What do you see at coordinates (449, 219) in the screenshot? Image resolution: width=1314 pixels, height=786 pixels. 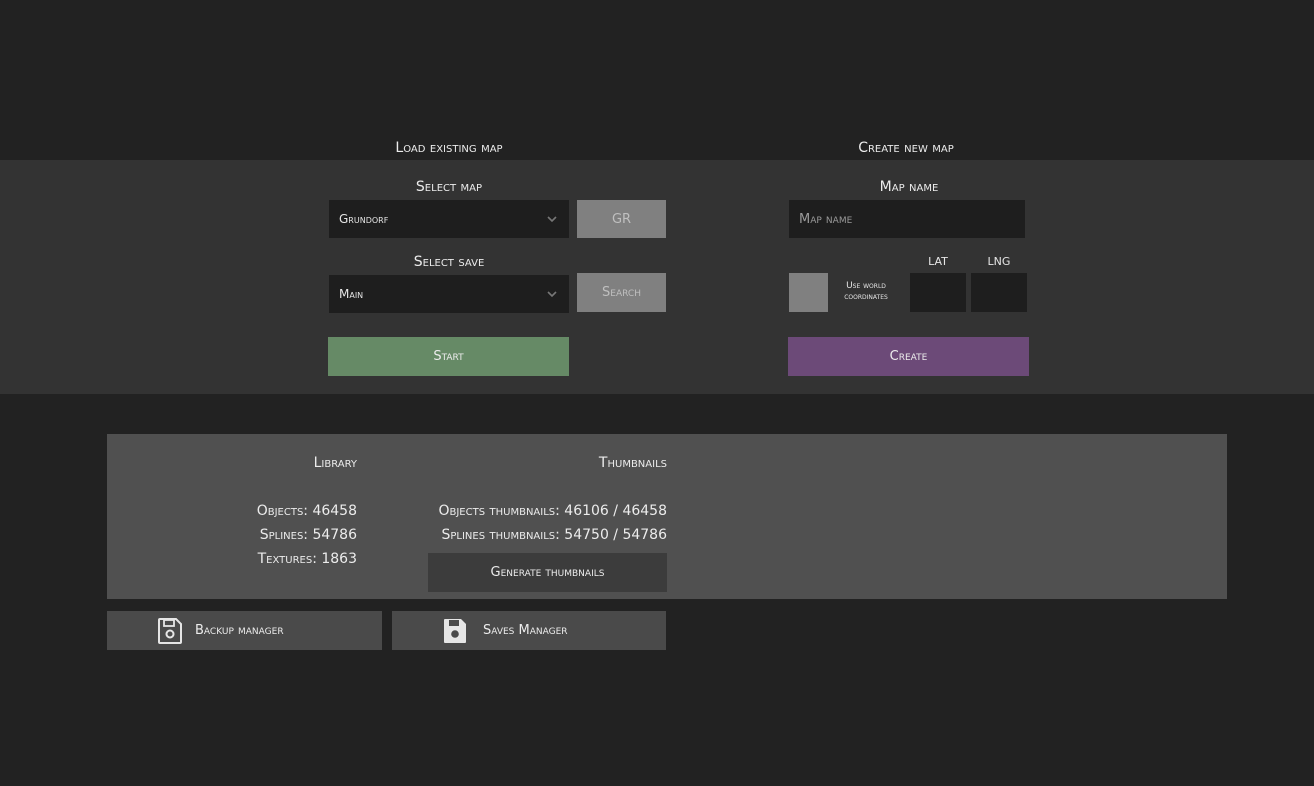 I see `select-map-dropdown: Grundorf` at bounding box center [449, 219].